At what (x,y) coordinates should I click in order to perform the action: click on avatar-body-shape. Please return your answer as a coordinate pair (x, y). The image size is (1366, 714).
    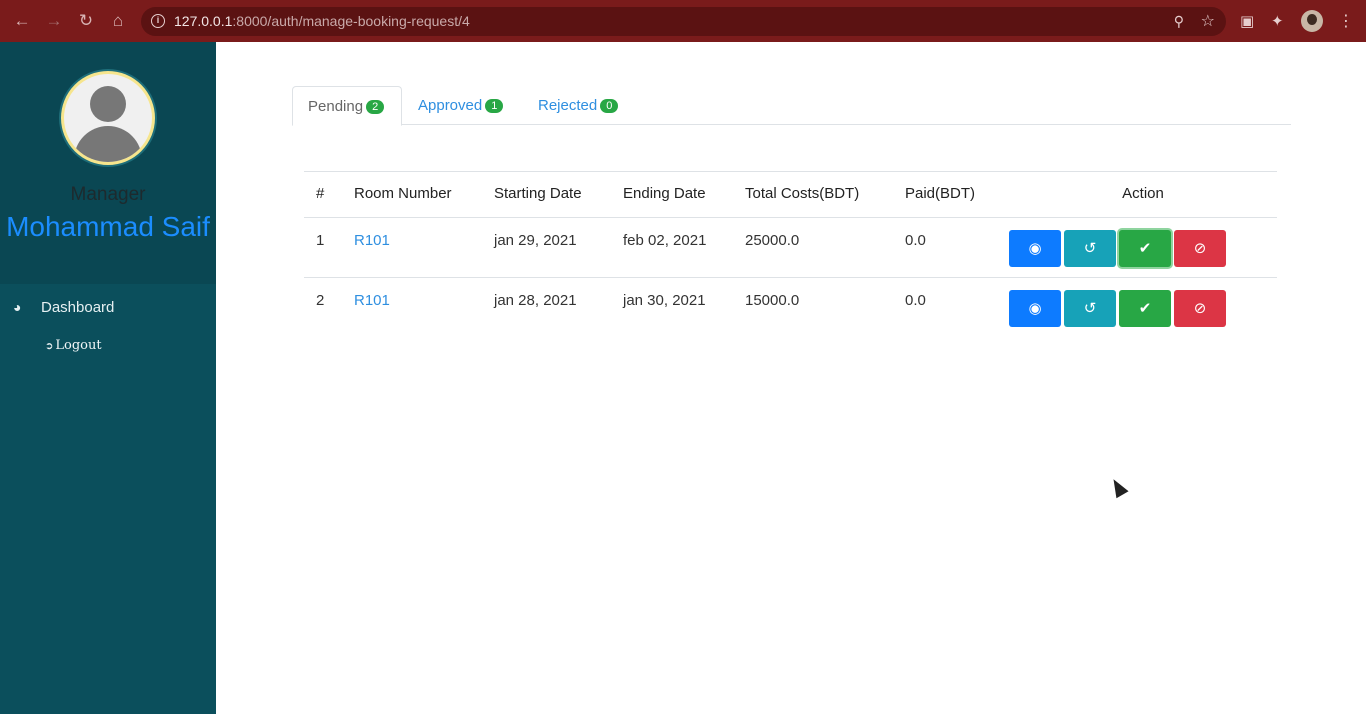
    Looking at the image, I should click on (108, 144).